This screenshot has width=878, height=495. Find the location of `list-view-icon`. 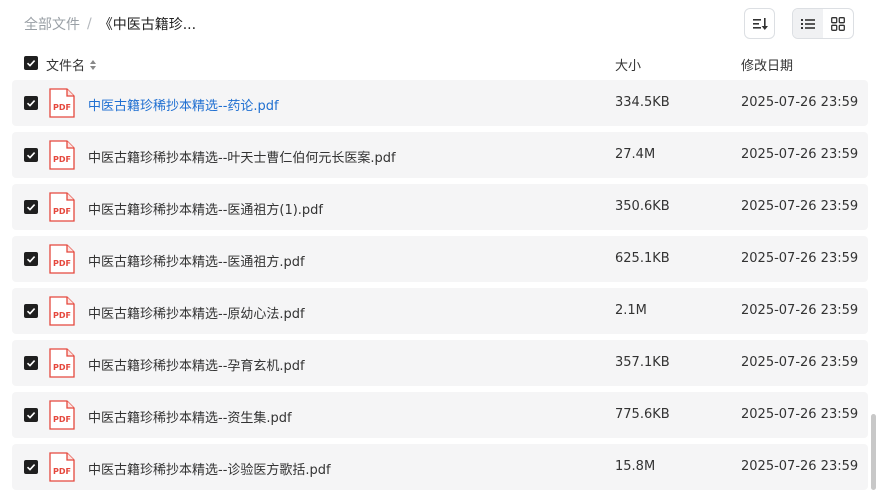

list-view-icon is located at coordinates (808, 23).